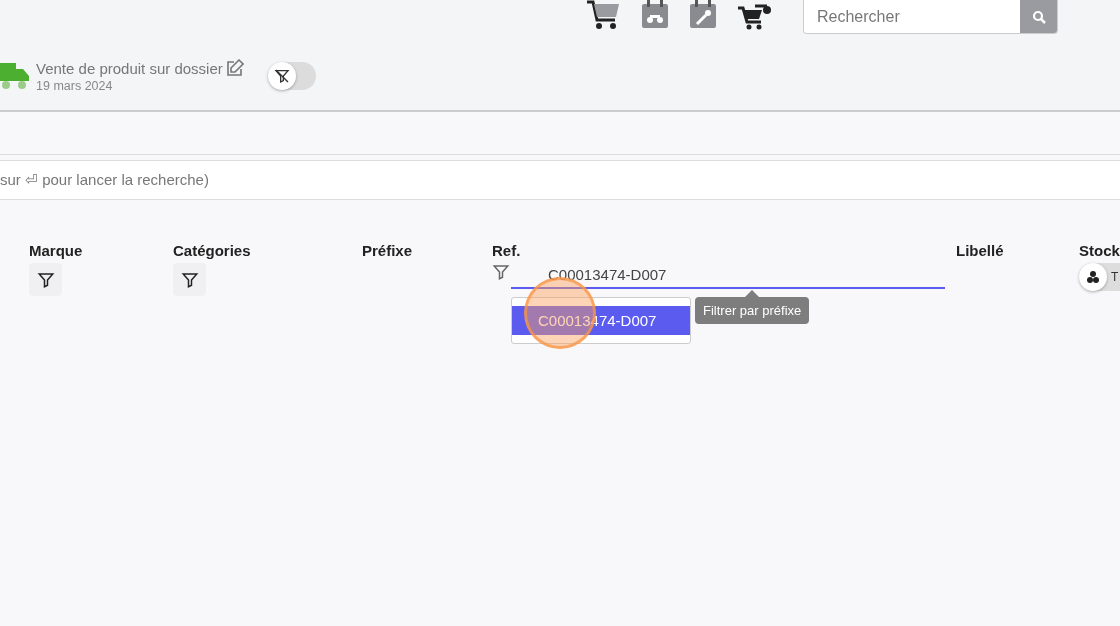  What do you see at coordinates (507, 250) in the screenshot?
I see `column-header: Ref.` at bounding box center [507, 250].